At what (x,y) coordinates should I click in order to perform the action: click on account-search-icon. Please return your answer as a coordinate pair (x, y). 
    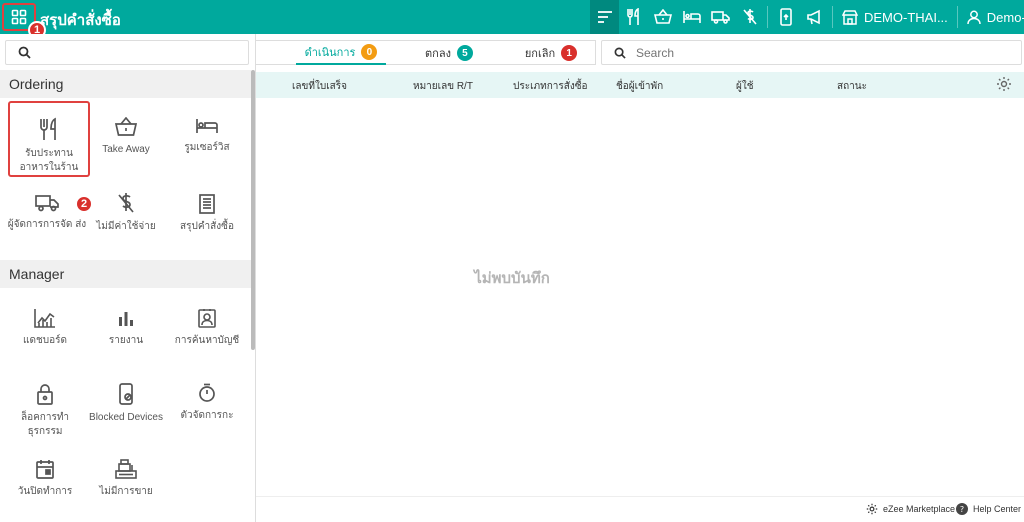
    Looking at the image, I should click on (207, 318).